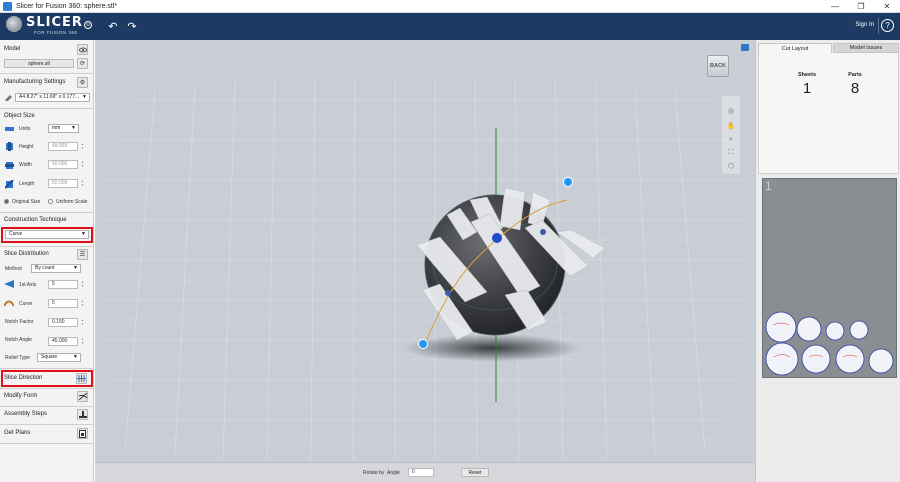  What do you see at coordinates (63, 284) in the screenshot?
I see `first-axis-field: 5` at bounding box center [63, 284].